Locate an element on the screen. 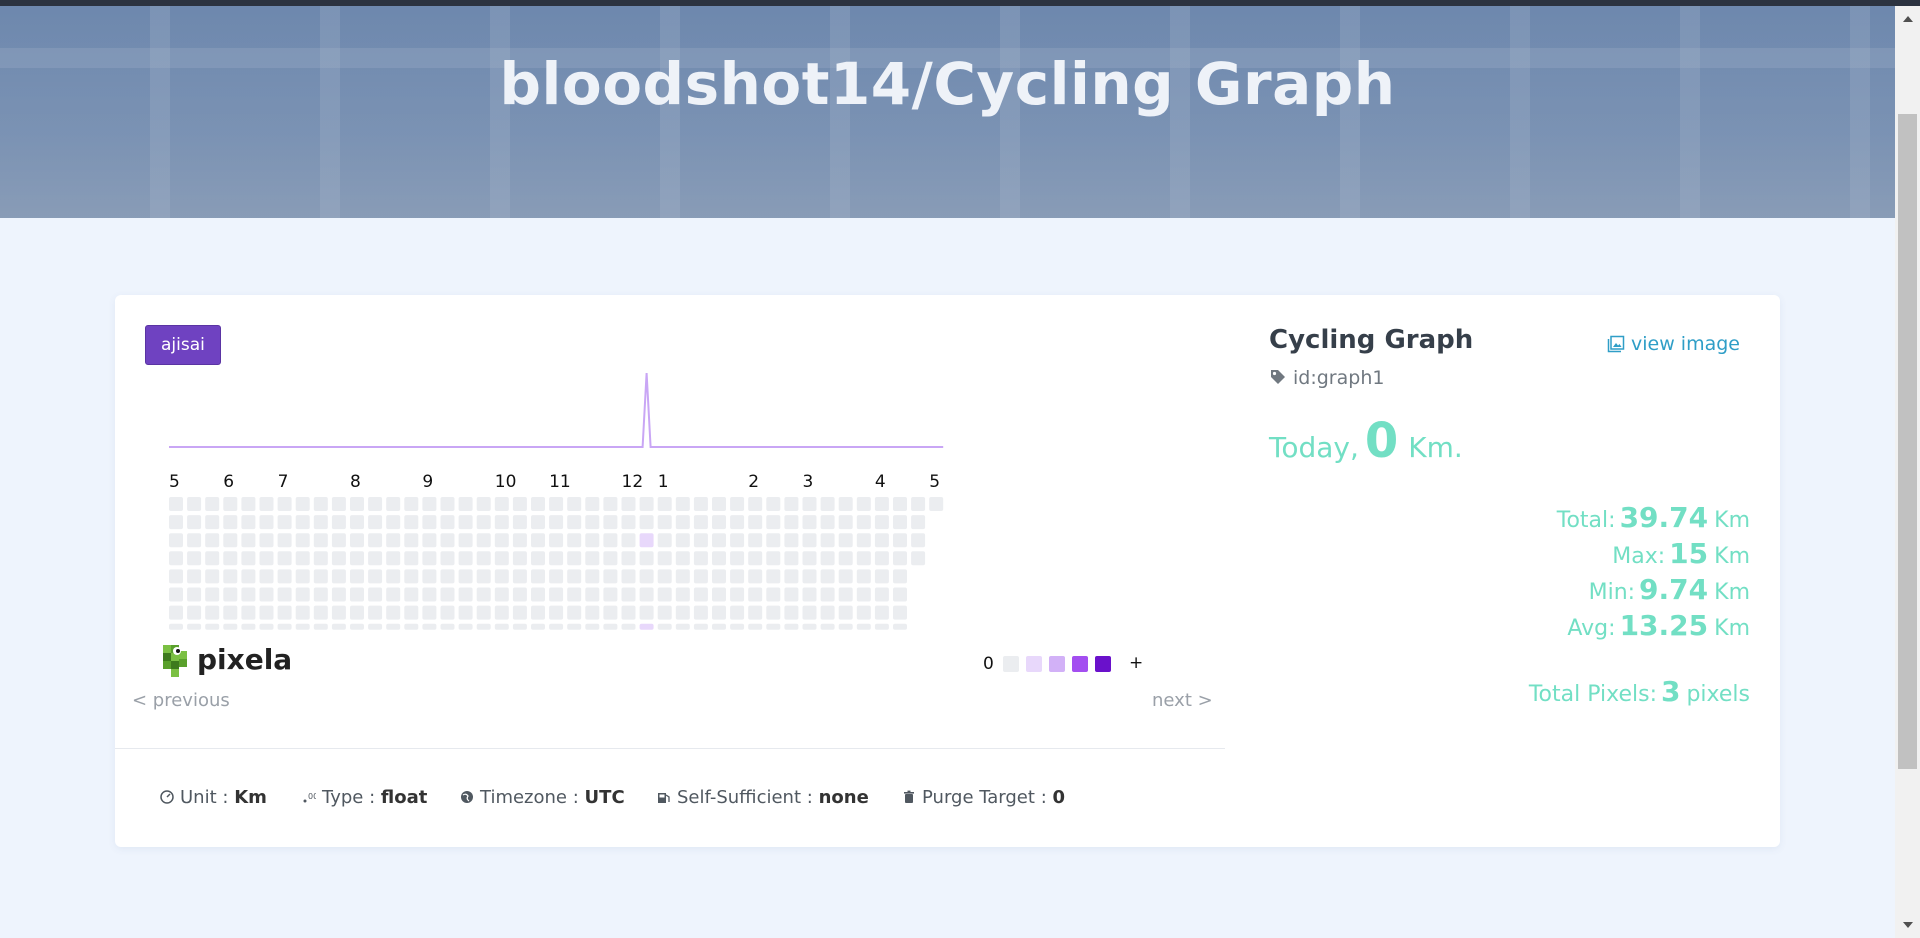 The width and height of the screenshot is (1920, 938). previous-link: < previous is located at coordinates (181, 700).